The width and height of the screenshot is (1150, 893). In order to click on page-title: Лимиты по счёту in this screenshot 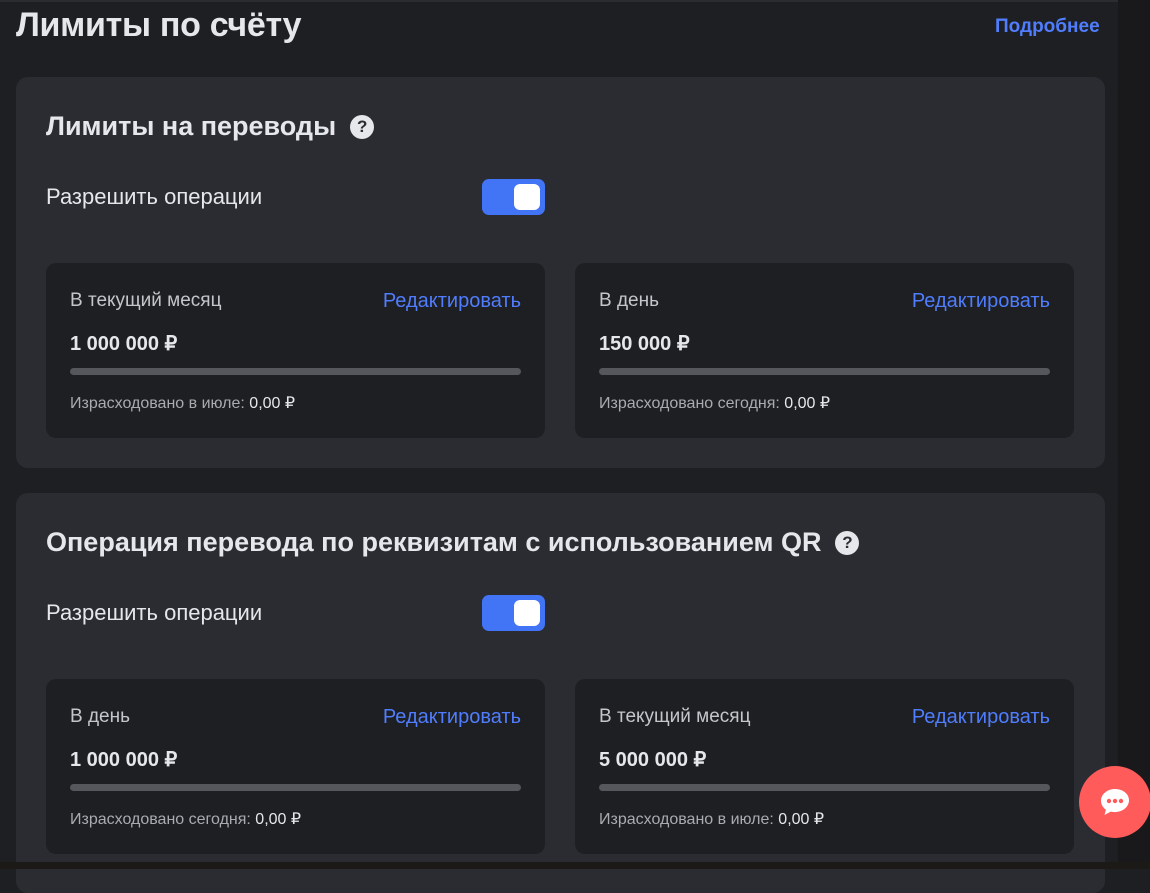, I will do `click(159, 25)`.